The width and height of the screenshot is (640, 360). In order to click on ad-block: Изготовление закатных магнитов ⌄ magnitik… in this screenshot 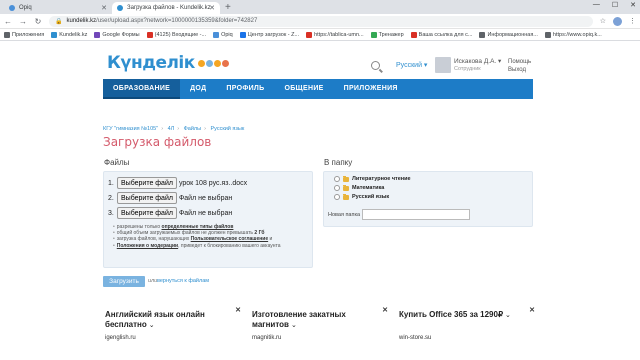, I will do `click(320, 333)`.